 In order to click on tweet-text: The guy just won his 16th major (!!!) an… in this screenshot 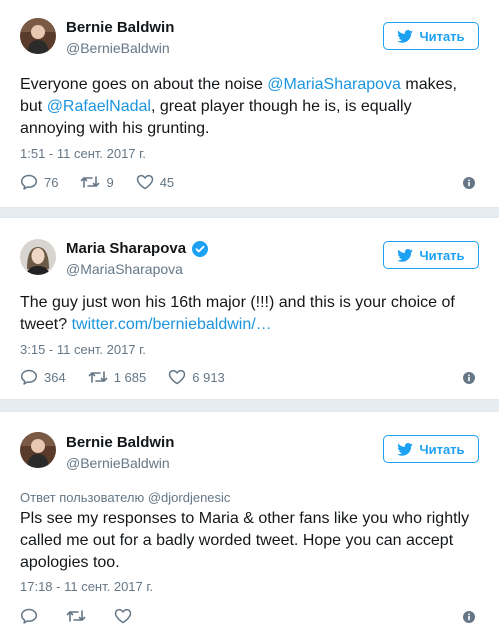, I will do `click(246, 314)`.